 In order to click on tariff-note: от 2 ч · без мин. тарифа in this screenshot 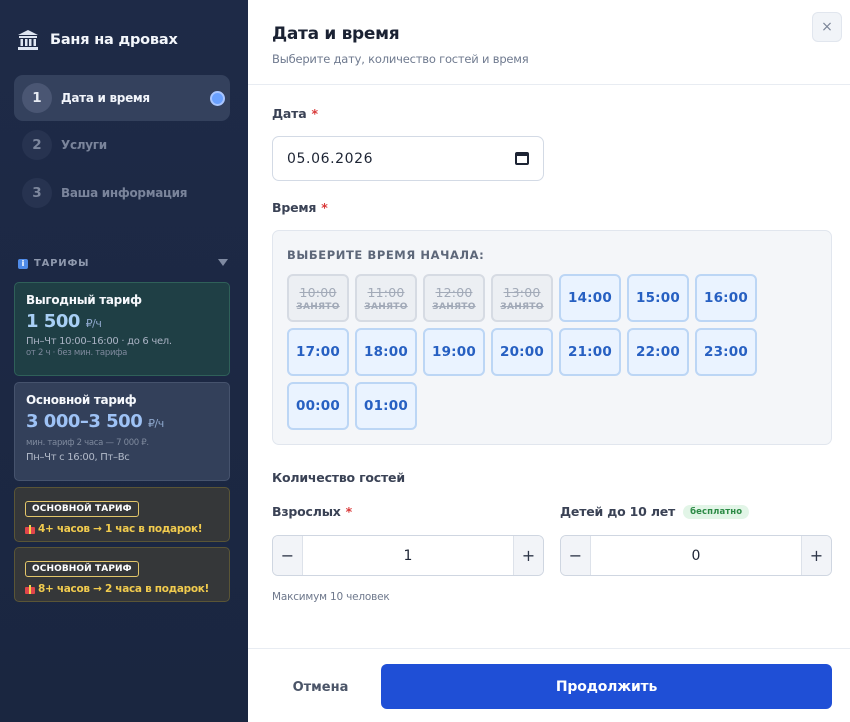, I will do `click(77, 353)`.